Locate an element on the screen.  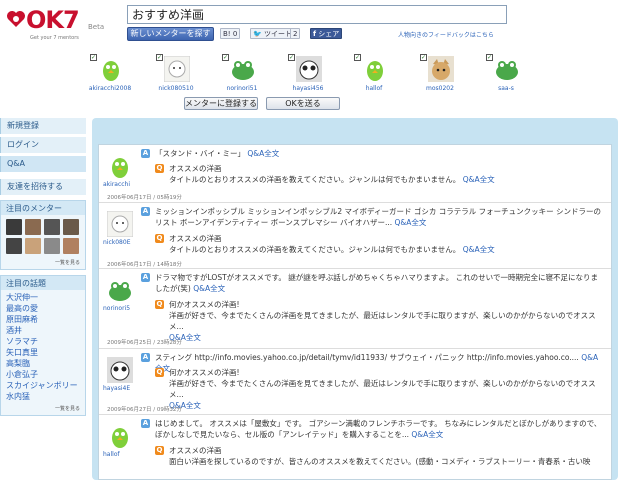
sidebar-item-login: ログイン is located at coordinates (43, 145).